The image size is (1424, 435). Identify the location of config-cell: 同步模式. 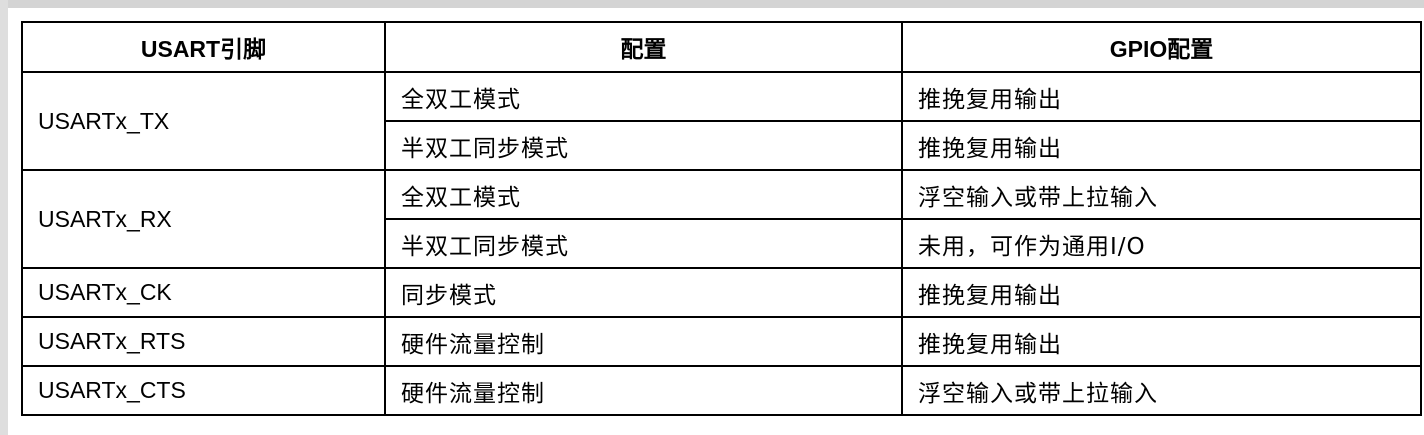
(643, 292).